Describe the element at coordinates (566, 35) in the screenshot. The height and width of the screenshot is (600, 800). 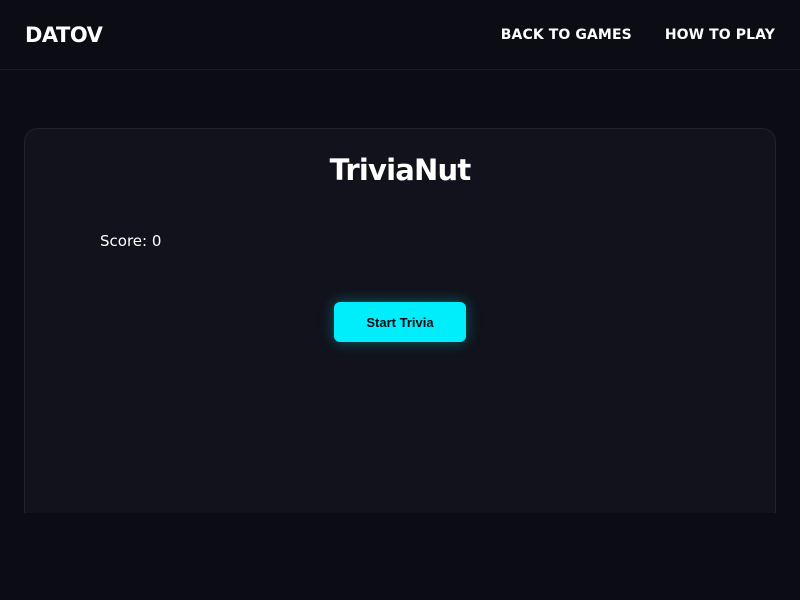
I see `nav-link-back-to-games: BACK TO GAMES` at that location.